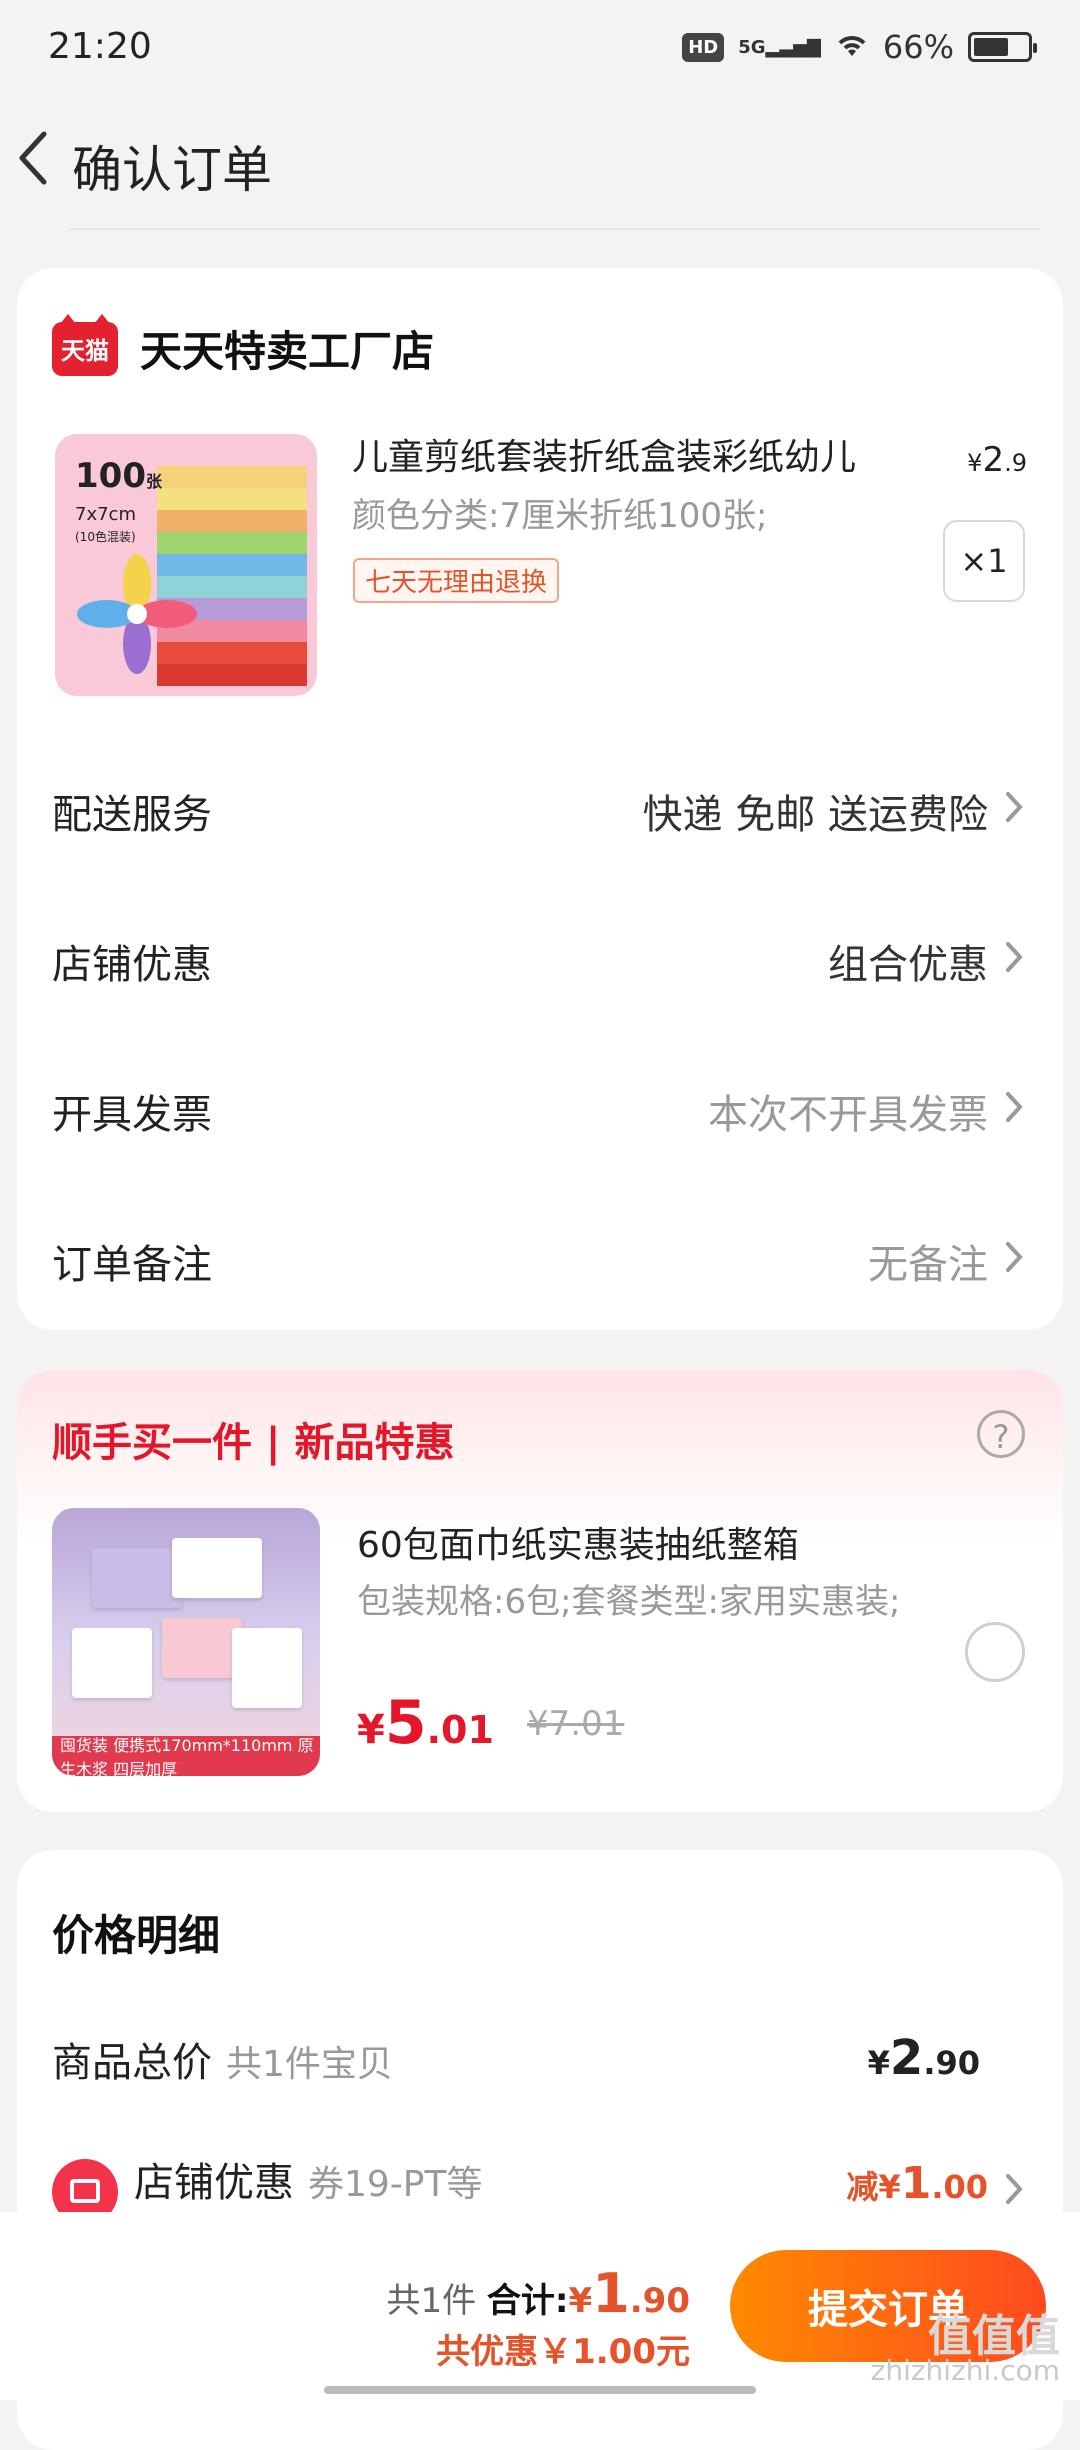 The image size is (1080, 2450). What do you see at coordinates (540, 50) in the screenshot?
I see `status-bar: 21:20 HD 5G▂▃▅▇ 66%` at bounding box center [540, 50].